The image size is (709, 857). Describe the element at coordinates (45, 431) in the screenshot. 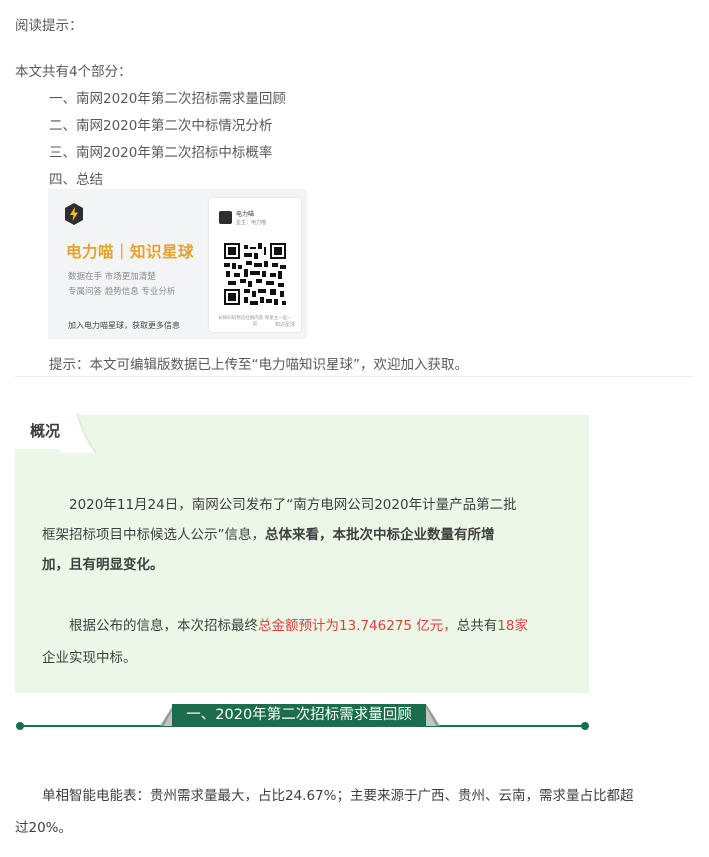

I see `overview-title: 概况` at that location.